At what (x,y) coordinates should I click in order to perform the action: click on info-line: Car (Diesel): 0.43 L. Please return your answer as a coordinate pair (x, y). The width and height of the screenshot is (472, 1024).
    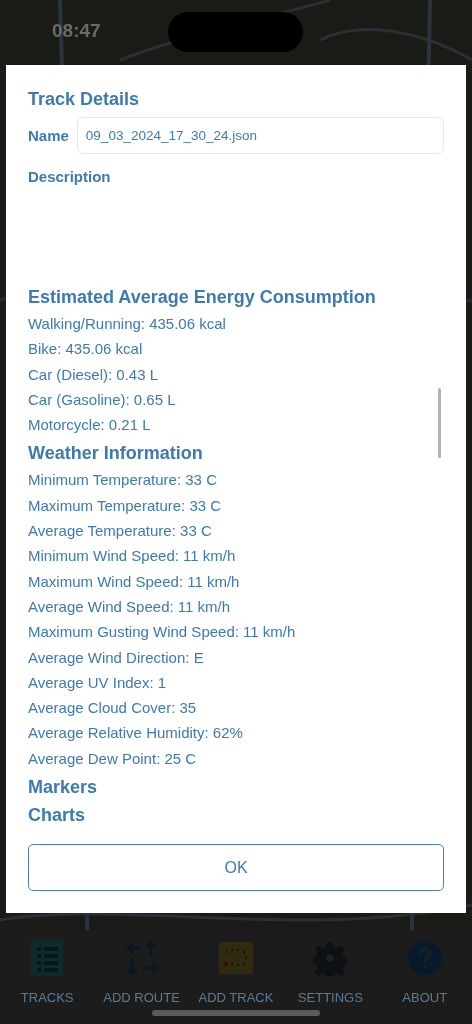
    Looking at the image, I should click on (94, 374).